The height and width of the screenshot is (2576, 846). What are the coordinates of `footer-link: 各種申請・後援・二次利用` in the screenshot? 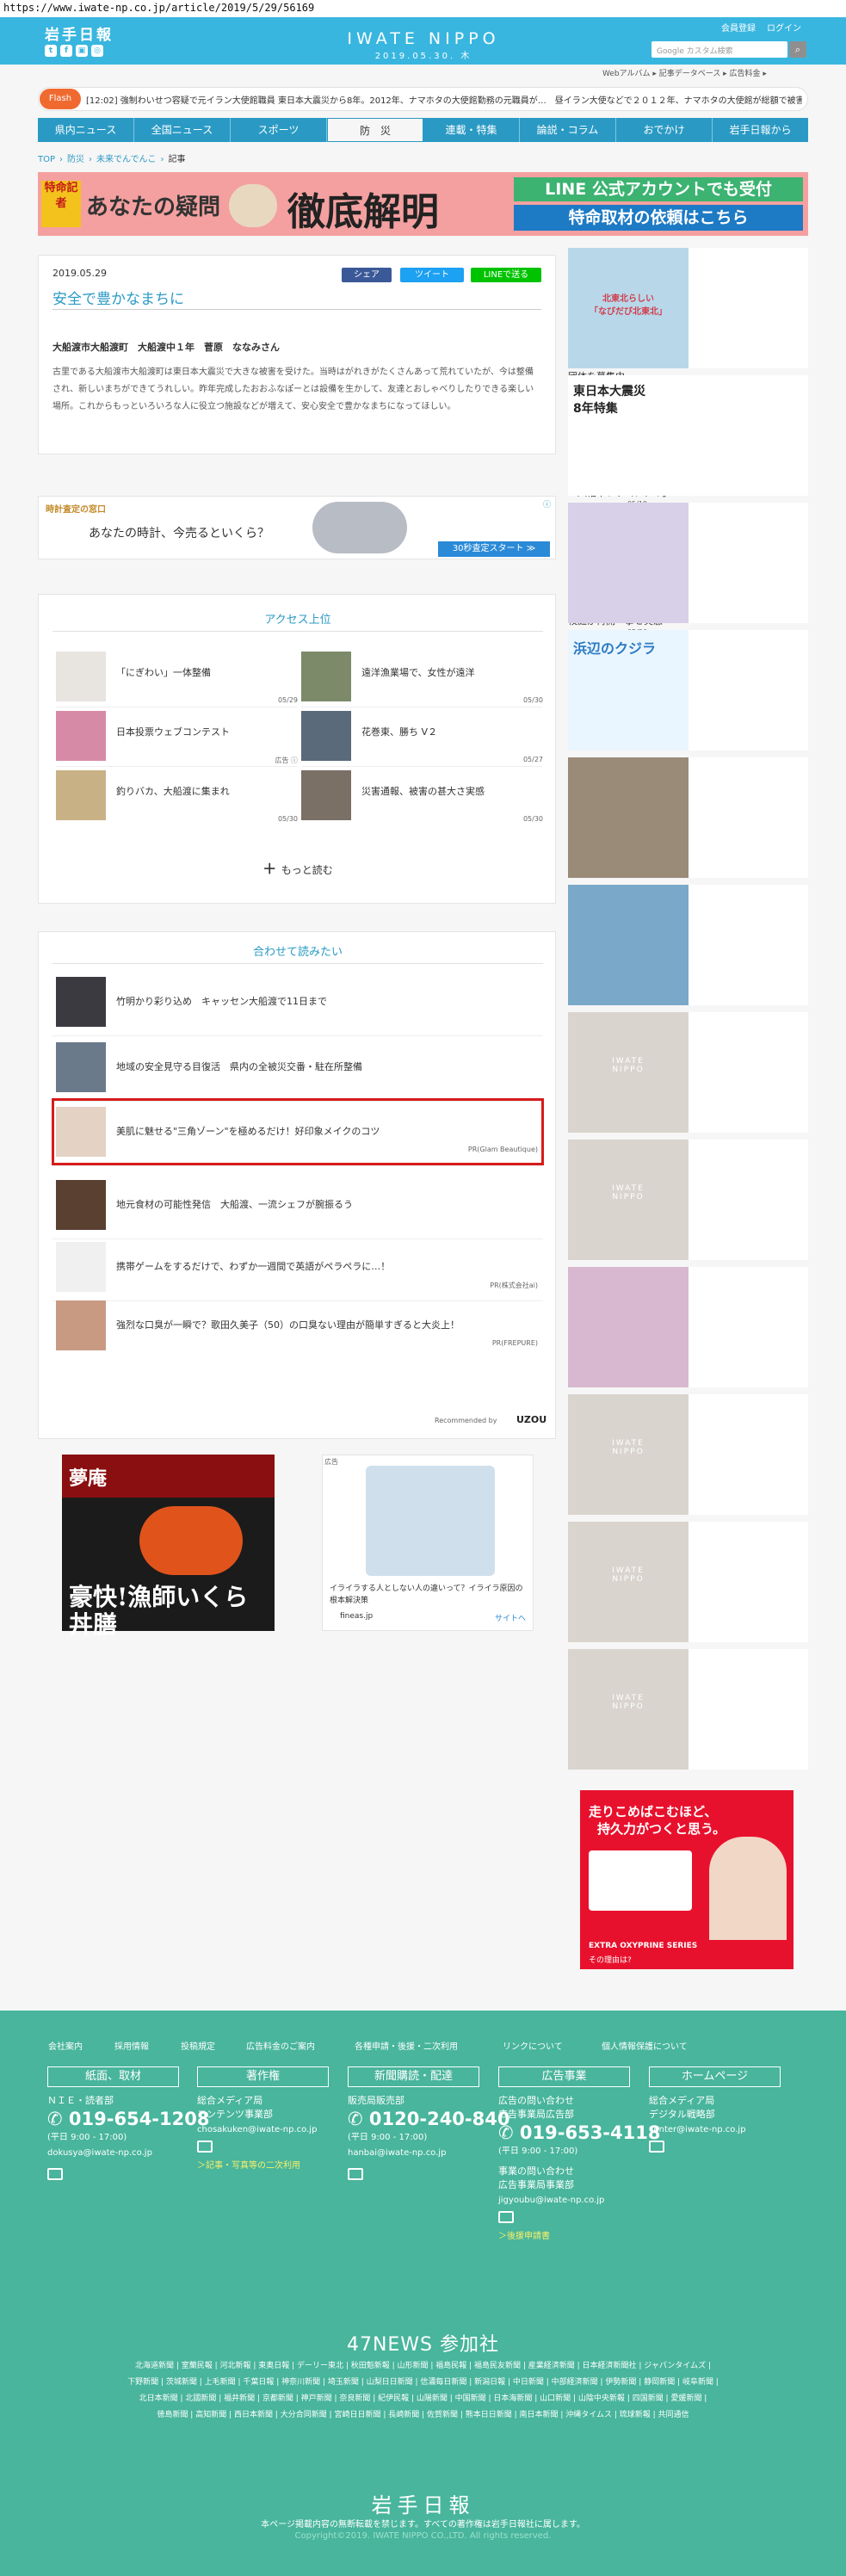 It's located at (407, 2045).